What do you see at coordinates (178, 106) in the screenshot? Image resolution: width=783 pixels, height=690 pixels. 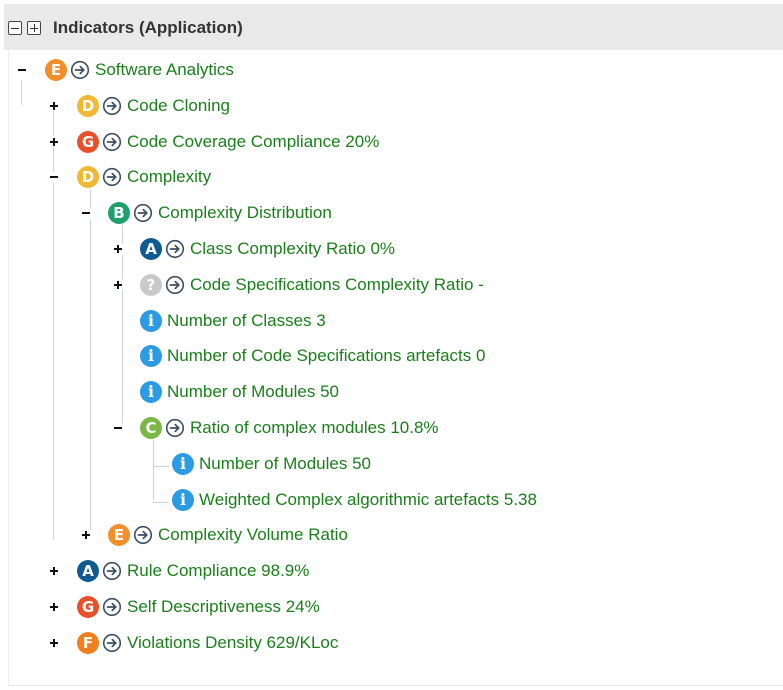 I see `tree-node-label: Code Cloning` at bounding box center [178, 106].